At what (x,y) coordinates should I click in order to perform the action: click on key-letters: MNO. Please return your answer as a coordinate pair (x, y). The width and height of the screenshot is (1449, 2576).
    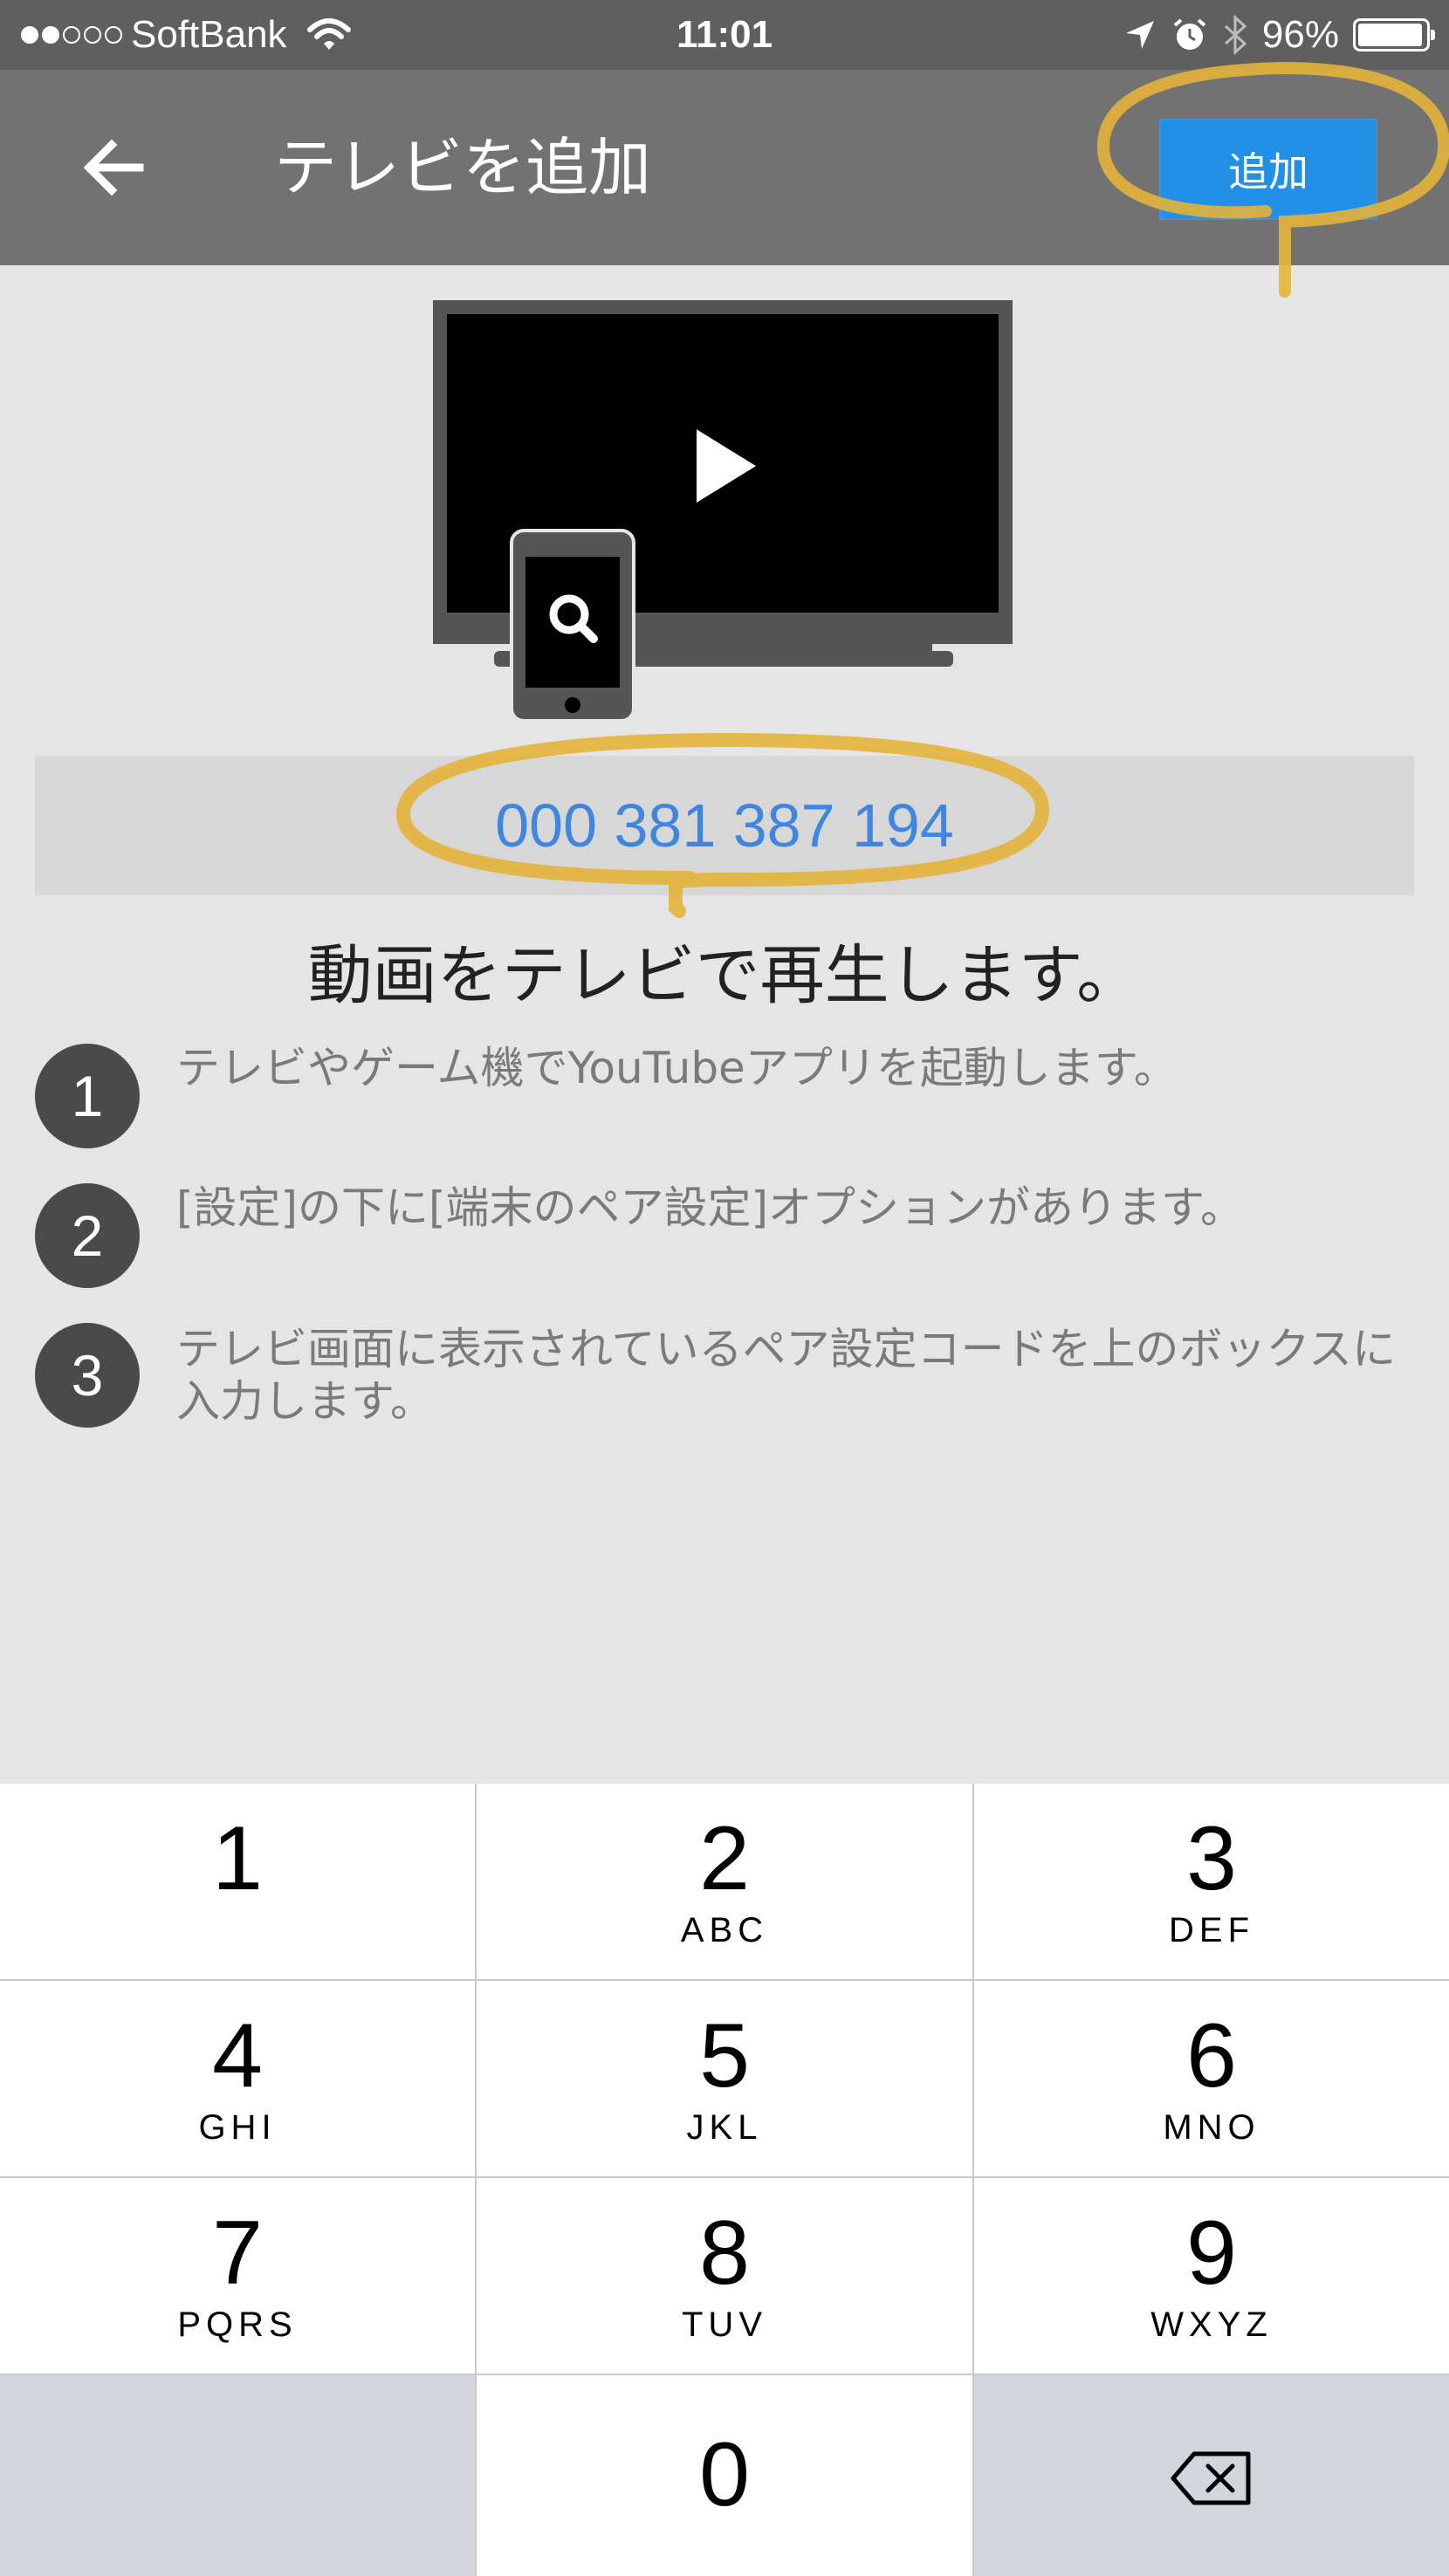
    Looking at the image, I should click on (1211, 2128).